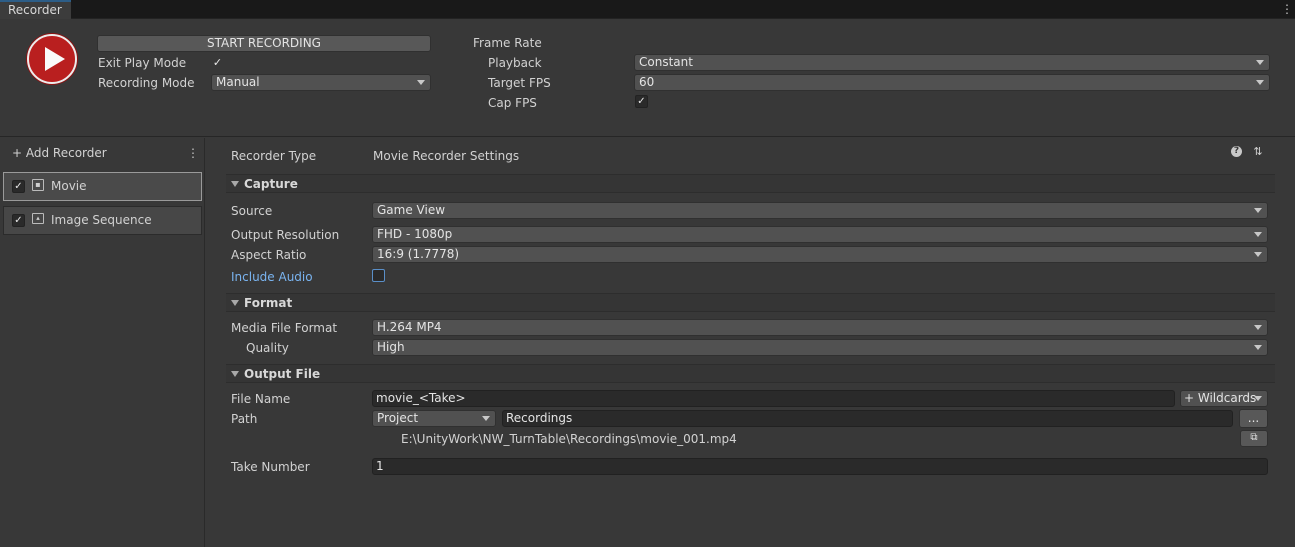  I want to click on recorder-type-label: Recorder Type, so click(274, 156).